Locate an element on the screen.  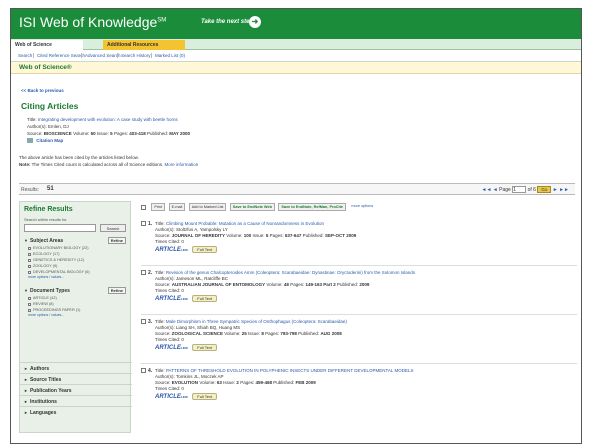
page-input: 1 is located at coordinates (519, 189).